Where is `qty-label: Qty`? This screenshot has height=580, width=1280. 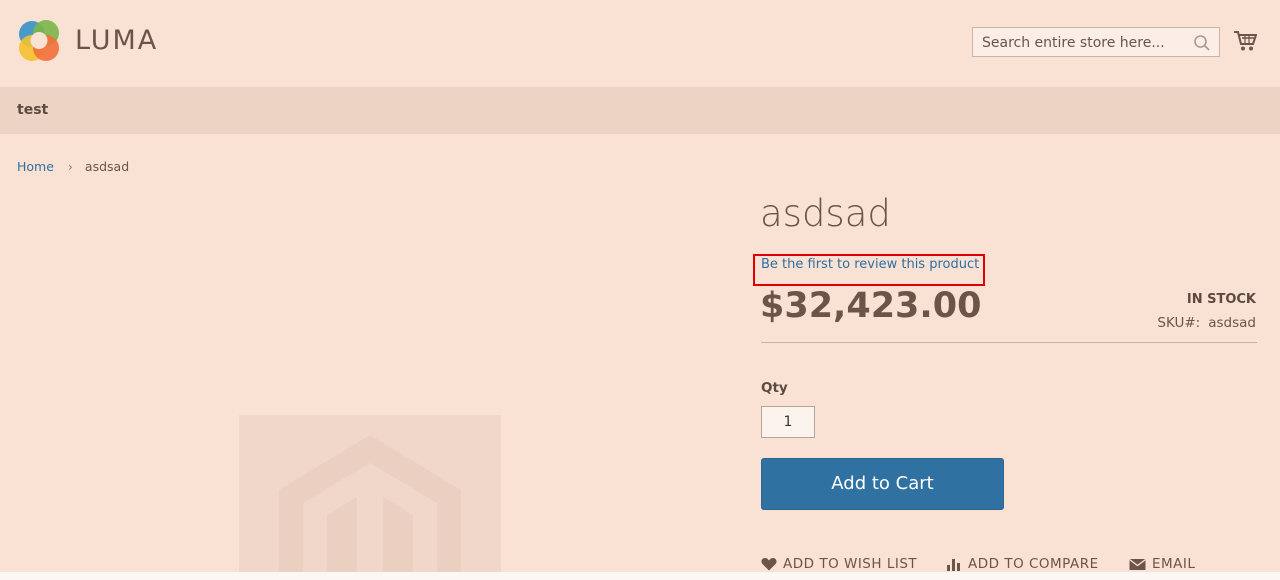
qty-label: Qty is located at coordinates (774, 388).